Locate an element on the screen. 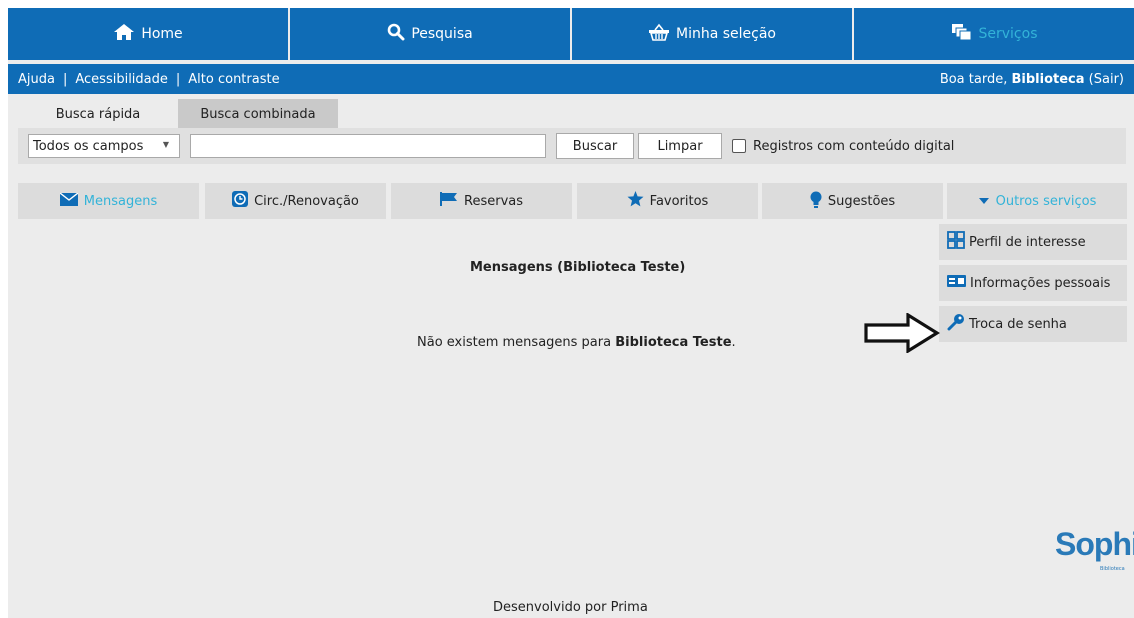 This screenshot has height=618, width=1134. empty-message-text: Não existem mensagens para is located at coordinates (514, 342).